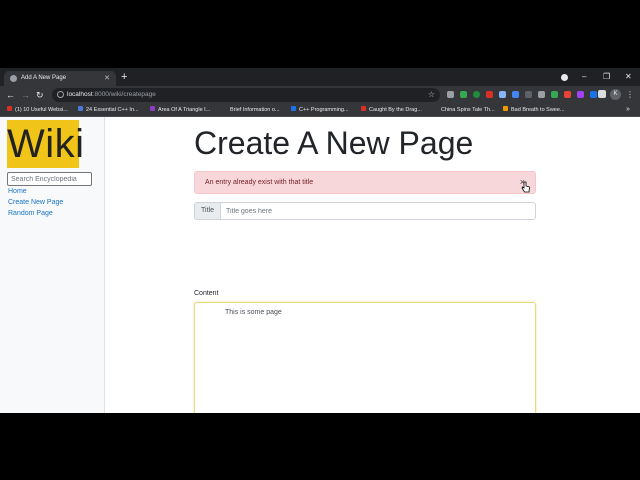  What do you see at coordinates (25, 95) in the screenshot?
I see `forward-button: →` at bounding box center [25, 95].